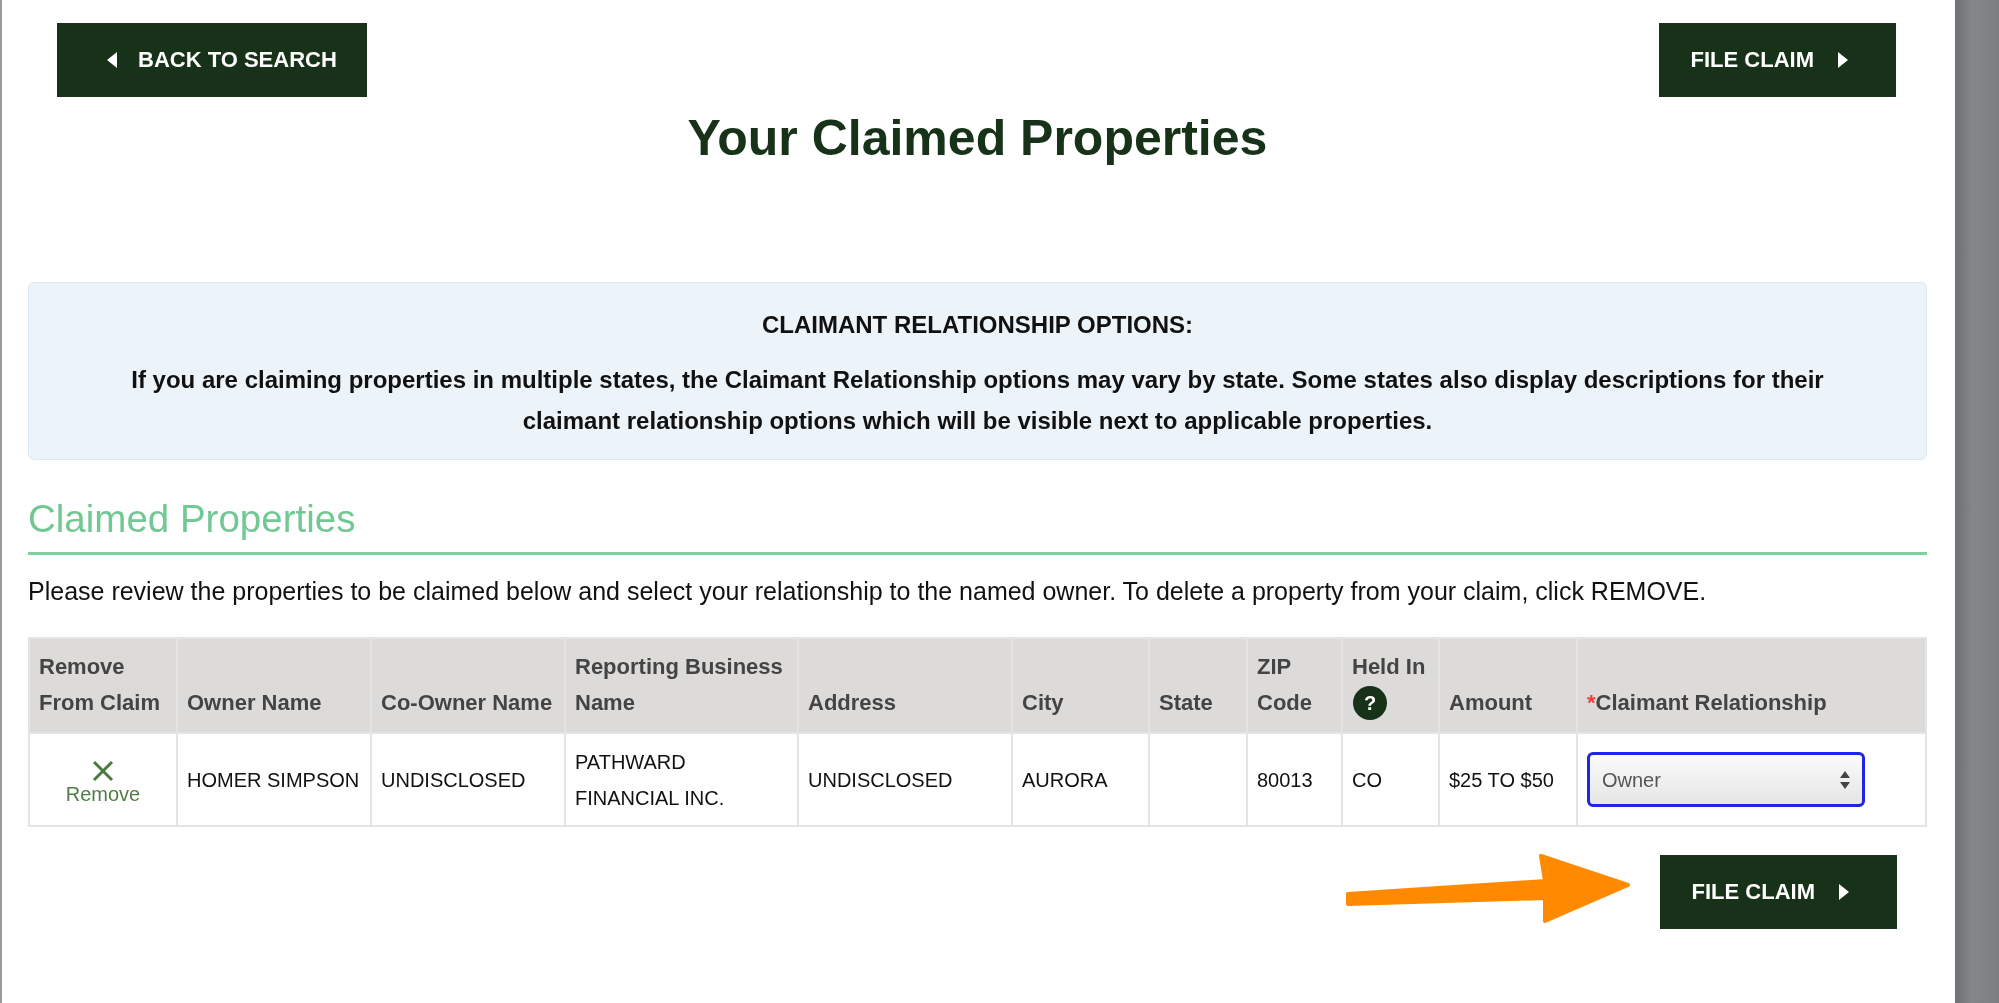 The image size is (1999, 1003). Describe the element at coordinates (212, 60) in the screenshot. I see `back-button: BACK TO SEARCH` at that location.